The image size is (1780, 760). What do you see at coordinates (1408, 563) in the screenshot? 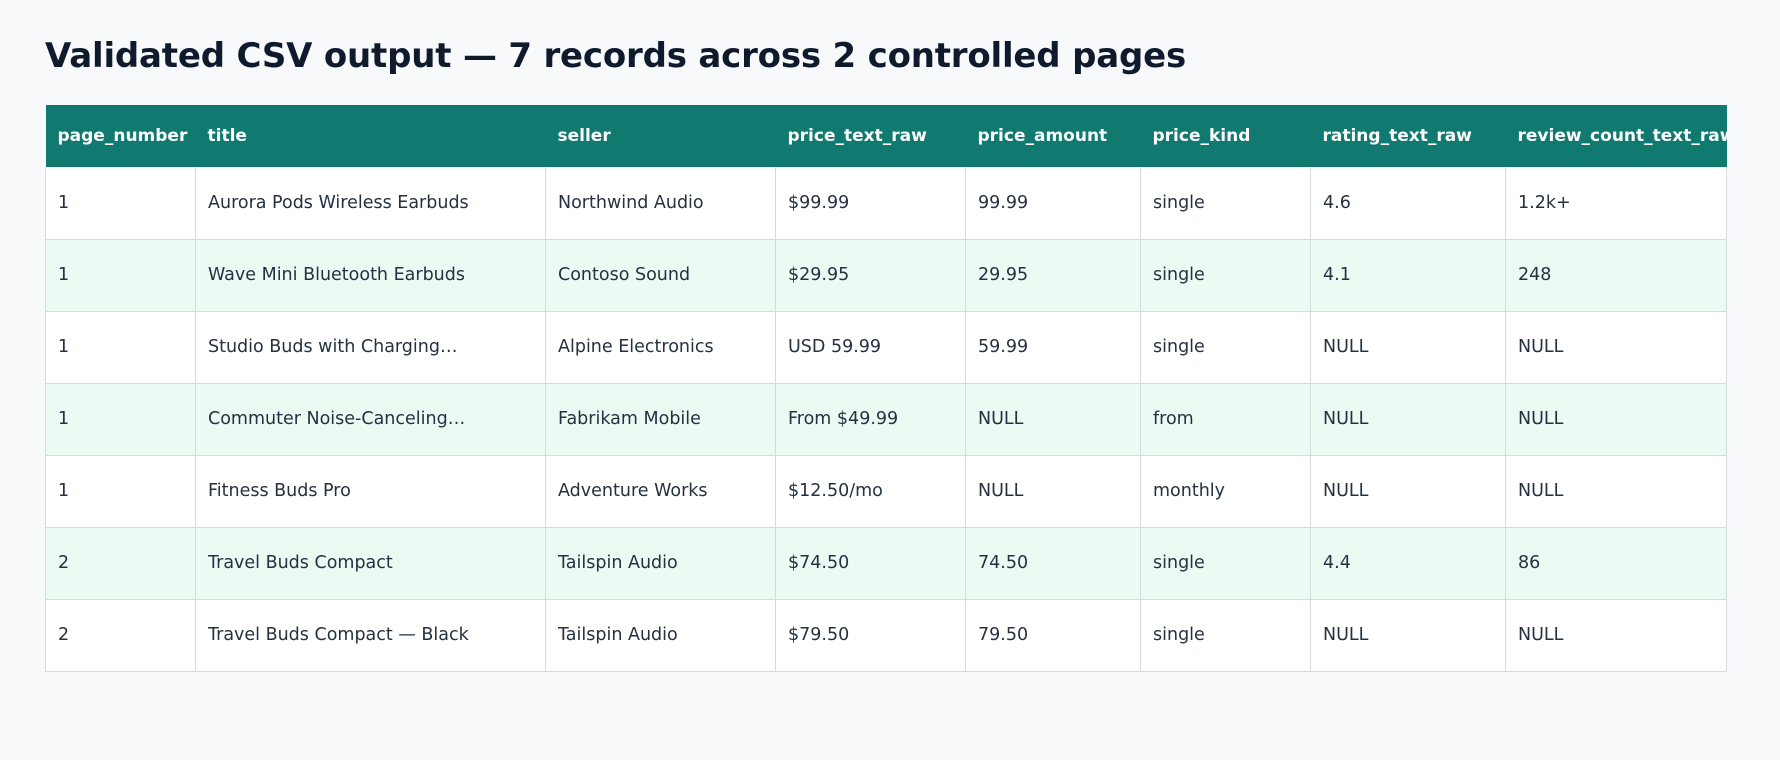
I see `cell-rating-text-raw: 4.4` at bounding box center [1408, 563].